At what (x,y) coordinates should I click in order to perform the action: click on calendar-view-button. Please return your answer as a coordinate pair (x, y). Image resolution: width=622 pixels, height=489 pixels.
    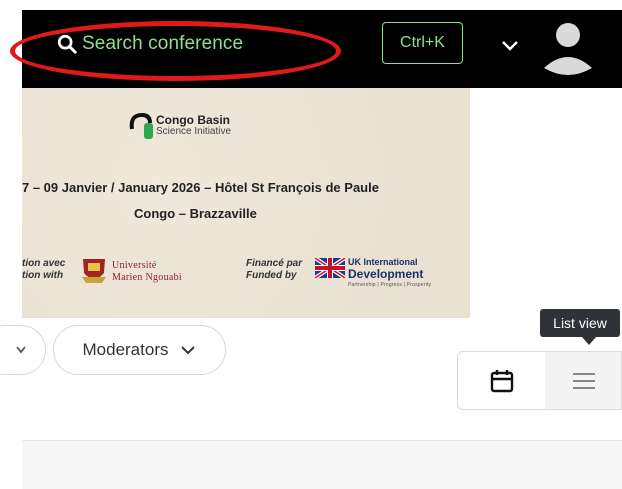
    Looking at the image, I should click on (501, 380).